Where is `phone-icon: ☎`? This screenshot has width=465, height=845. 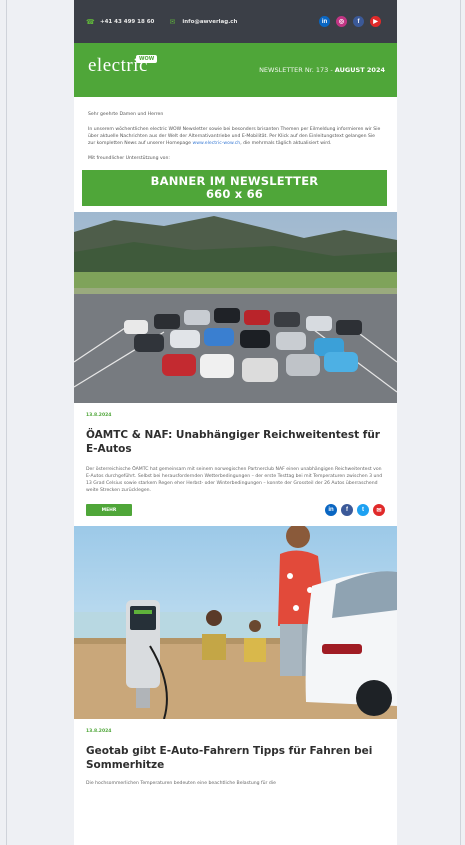 phone-icon: ☎ is located at coordinates (90, 21).